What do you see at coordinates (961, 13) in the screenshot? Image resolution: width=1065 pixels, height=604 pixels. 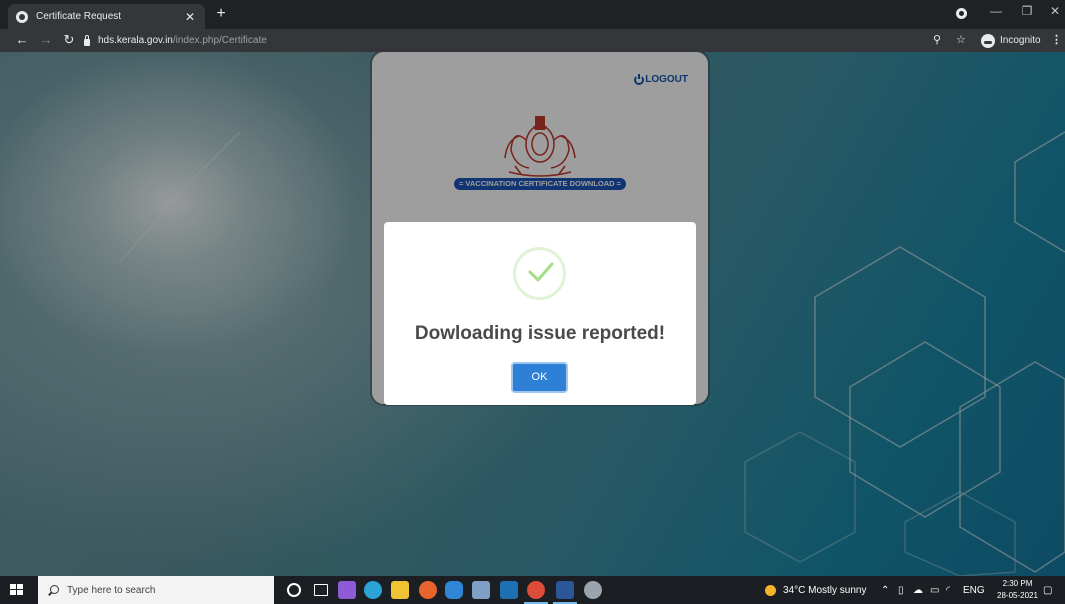 I see `profile-icon` at bounding box center [961, 13].